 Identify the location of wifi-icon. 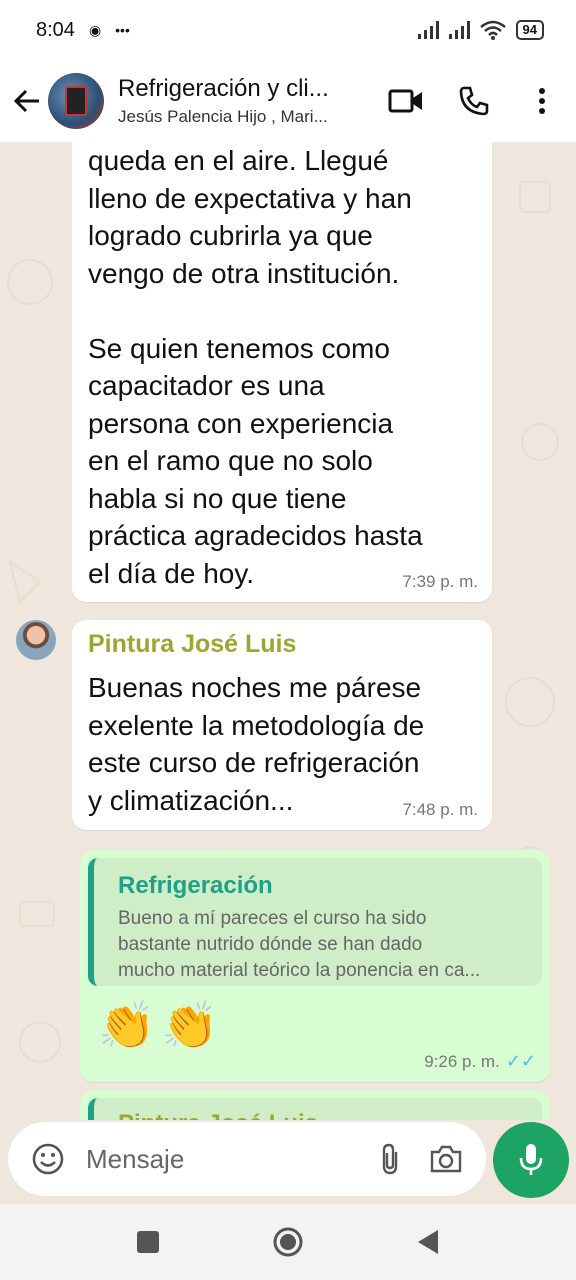
(492, 30).